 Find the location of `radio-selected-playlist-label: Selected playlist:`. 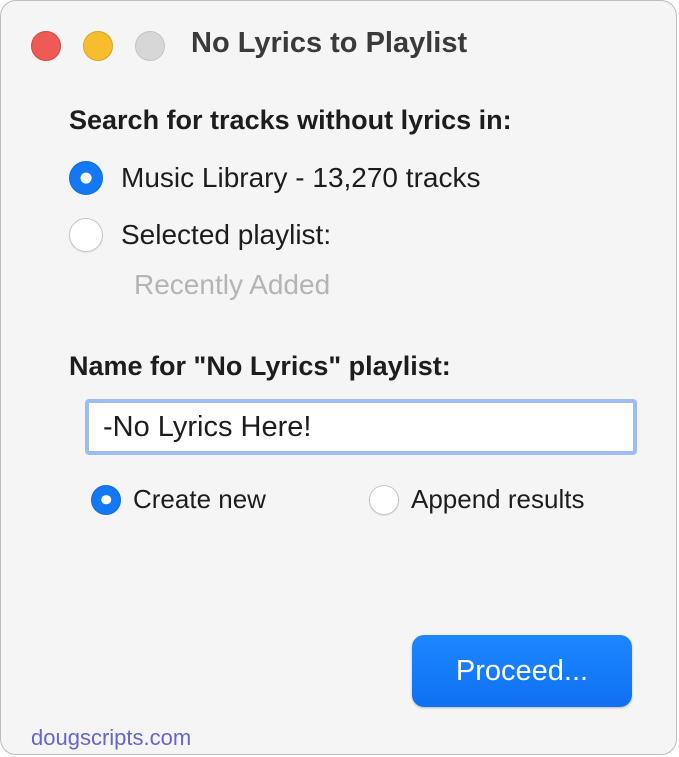

radio-selected-playlist-label: Selected playlist: is located at coordinates (226, 234).